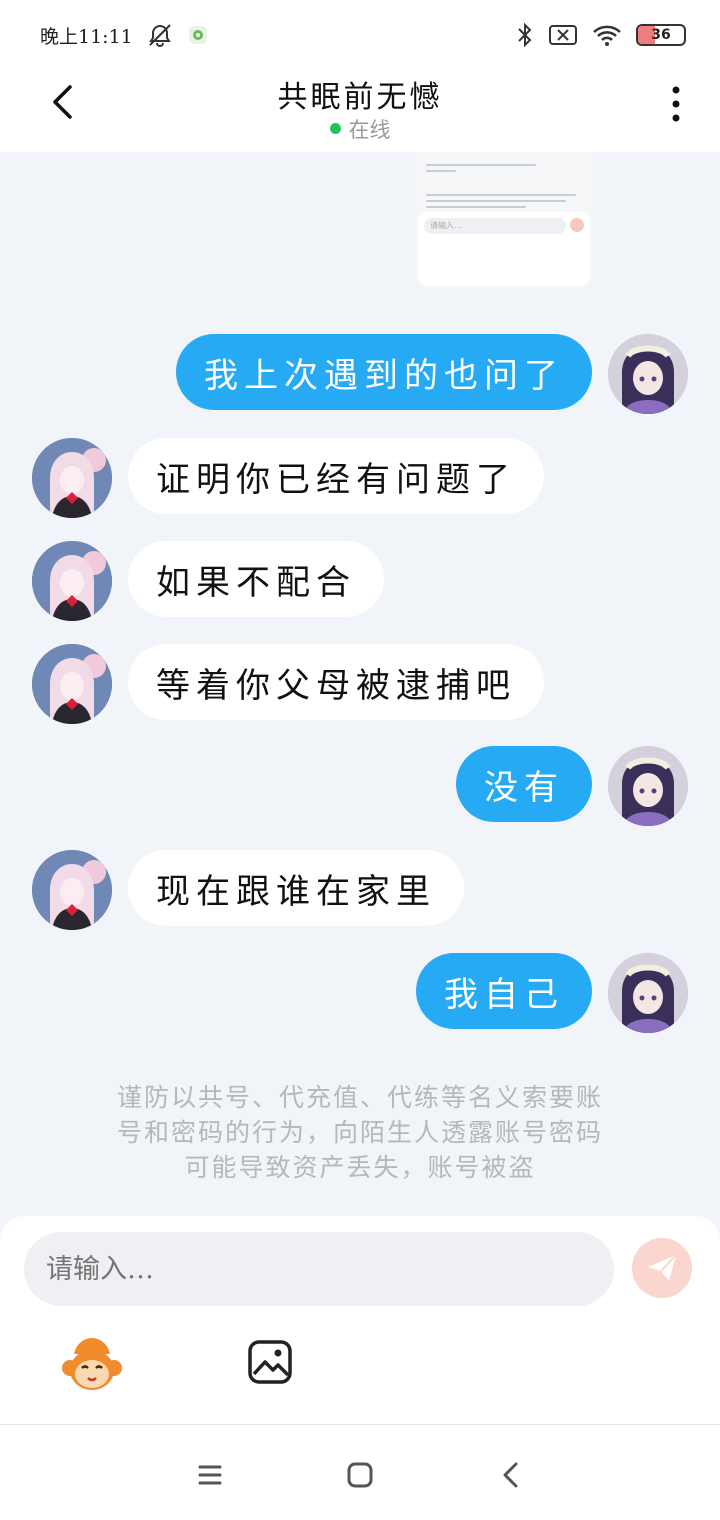 The height and width of the screenshot is (1520, 720). What do you see at coordinates (335, 128) in the screenshot?
I see `online-dot-icon` at bounding box center [335, 128].